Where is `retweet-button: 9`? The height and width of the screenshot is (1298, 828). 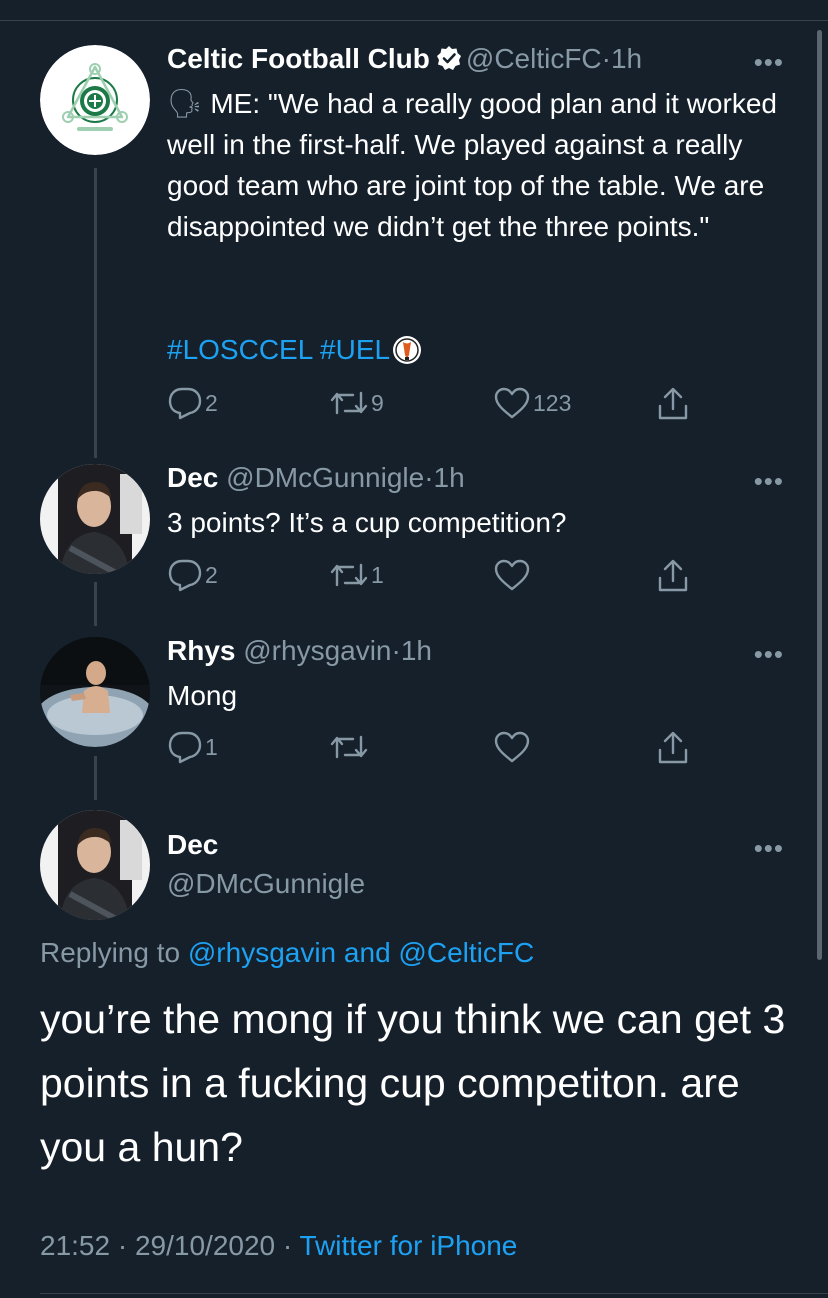
retweet-button: 9 is located at coordinates (356, 403).